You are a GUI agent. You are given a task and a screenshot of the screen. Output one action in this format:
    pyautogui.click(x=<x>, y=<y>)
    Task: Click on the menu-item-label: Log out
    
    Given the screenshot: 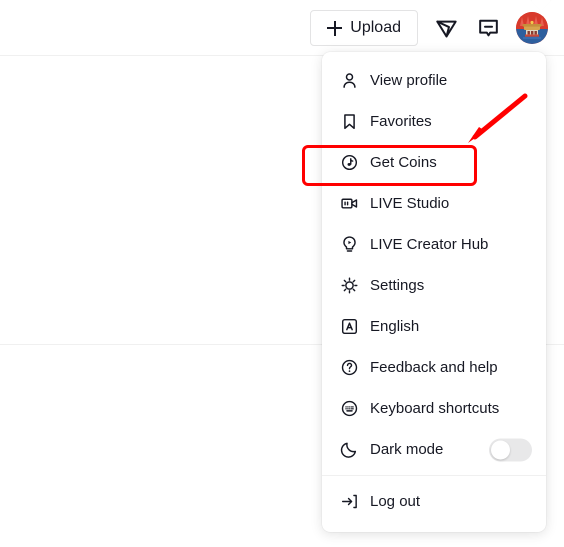 What is the action you would take?
    pyautogui.click(x=395, y=501)
    